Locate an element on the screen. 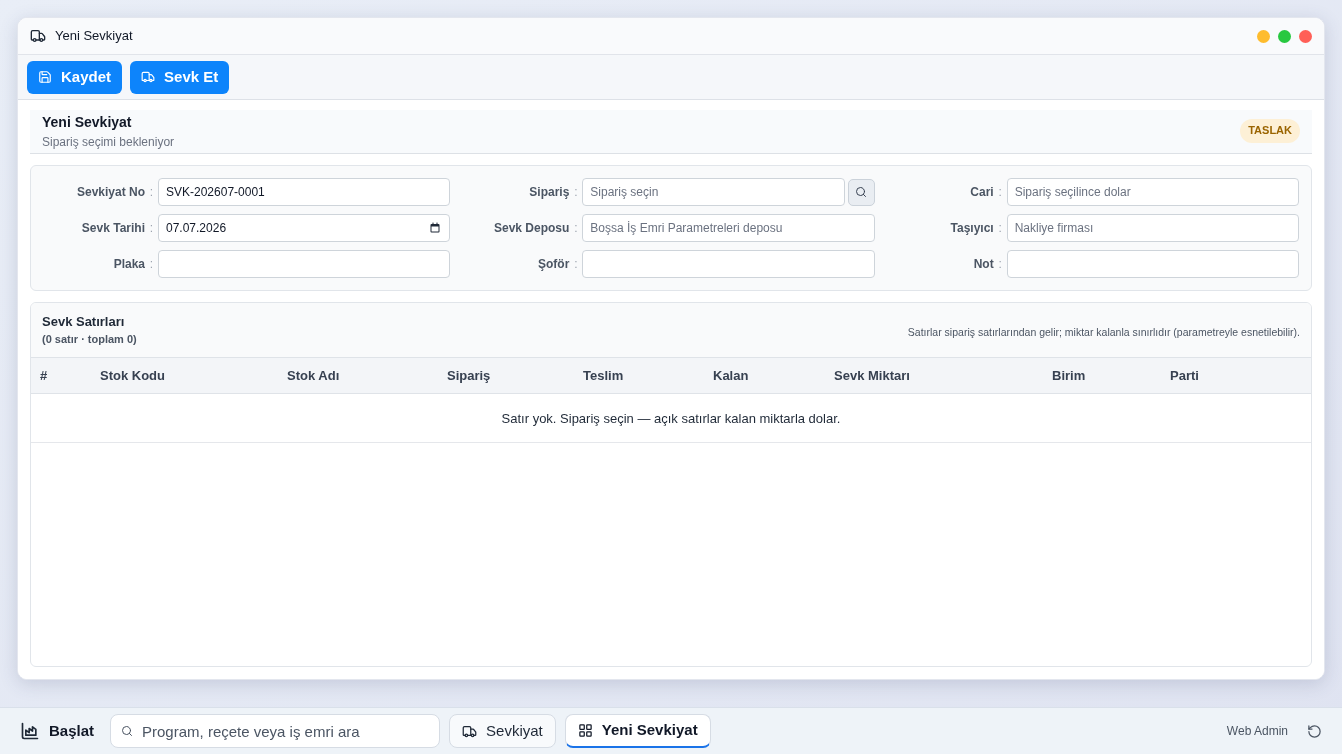  factory-icon is located at coordinates (30, 731).